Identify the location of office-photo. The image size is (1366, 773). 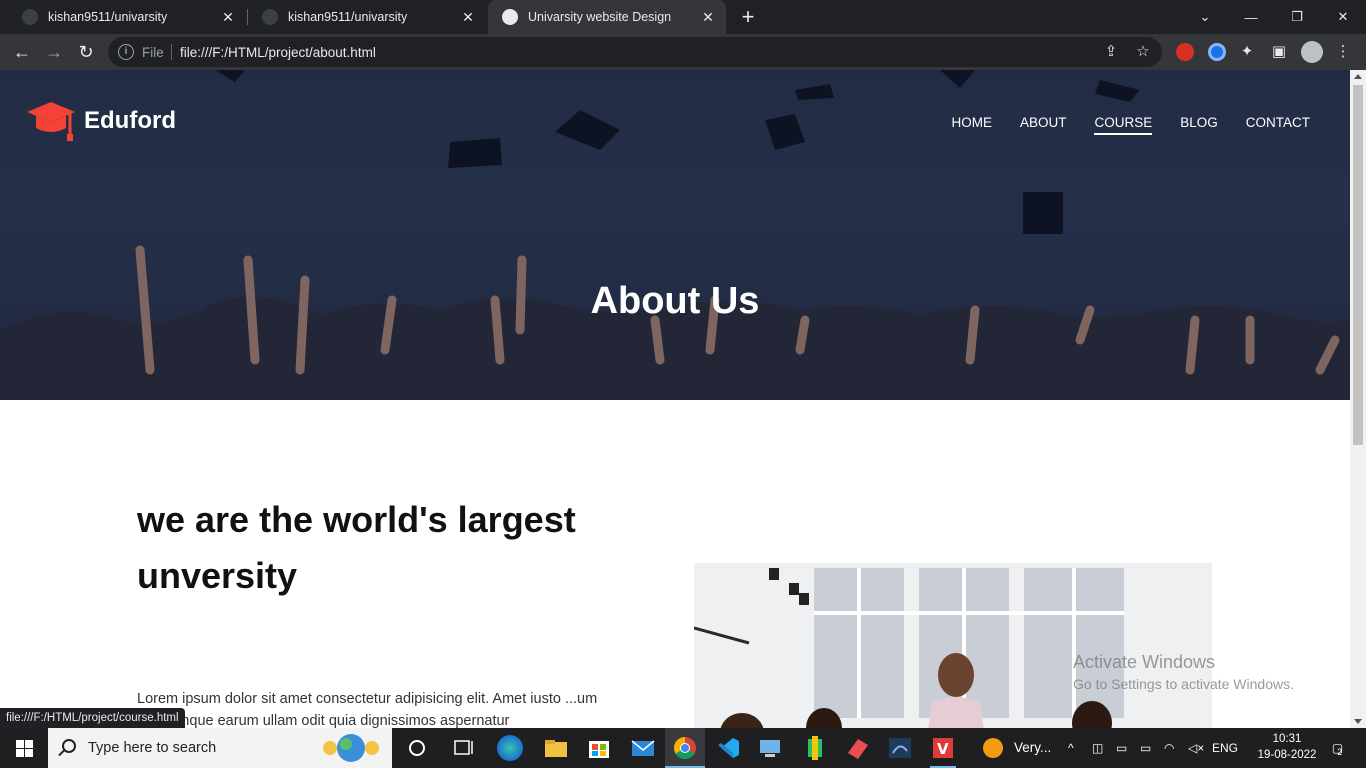
(953, 645).